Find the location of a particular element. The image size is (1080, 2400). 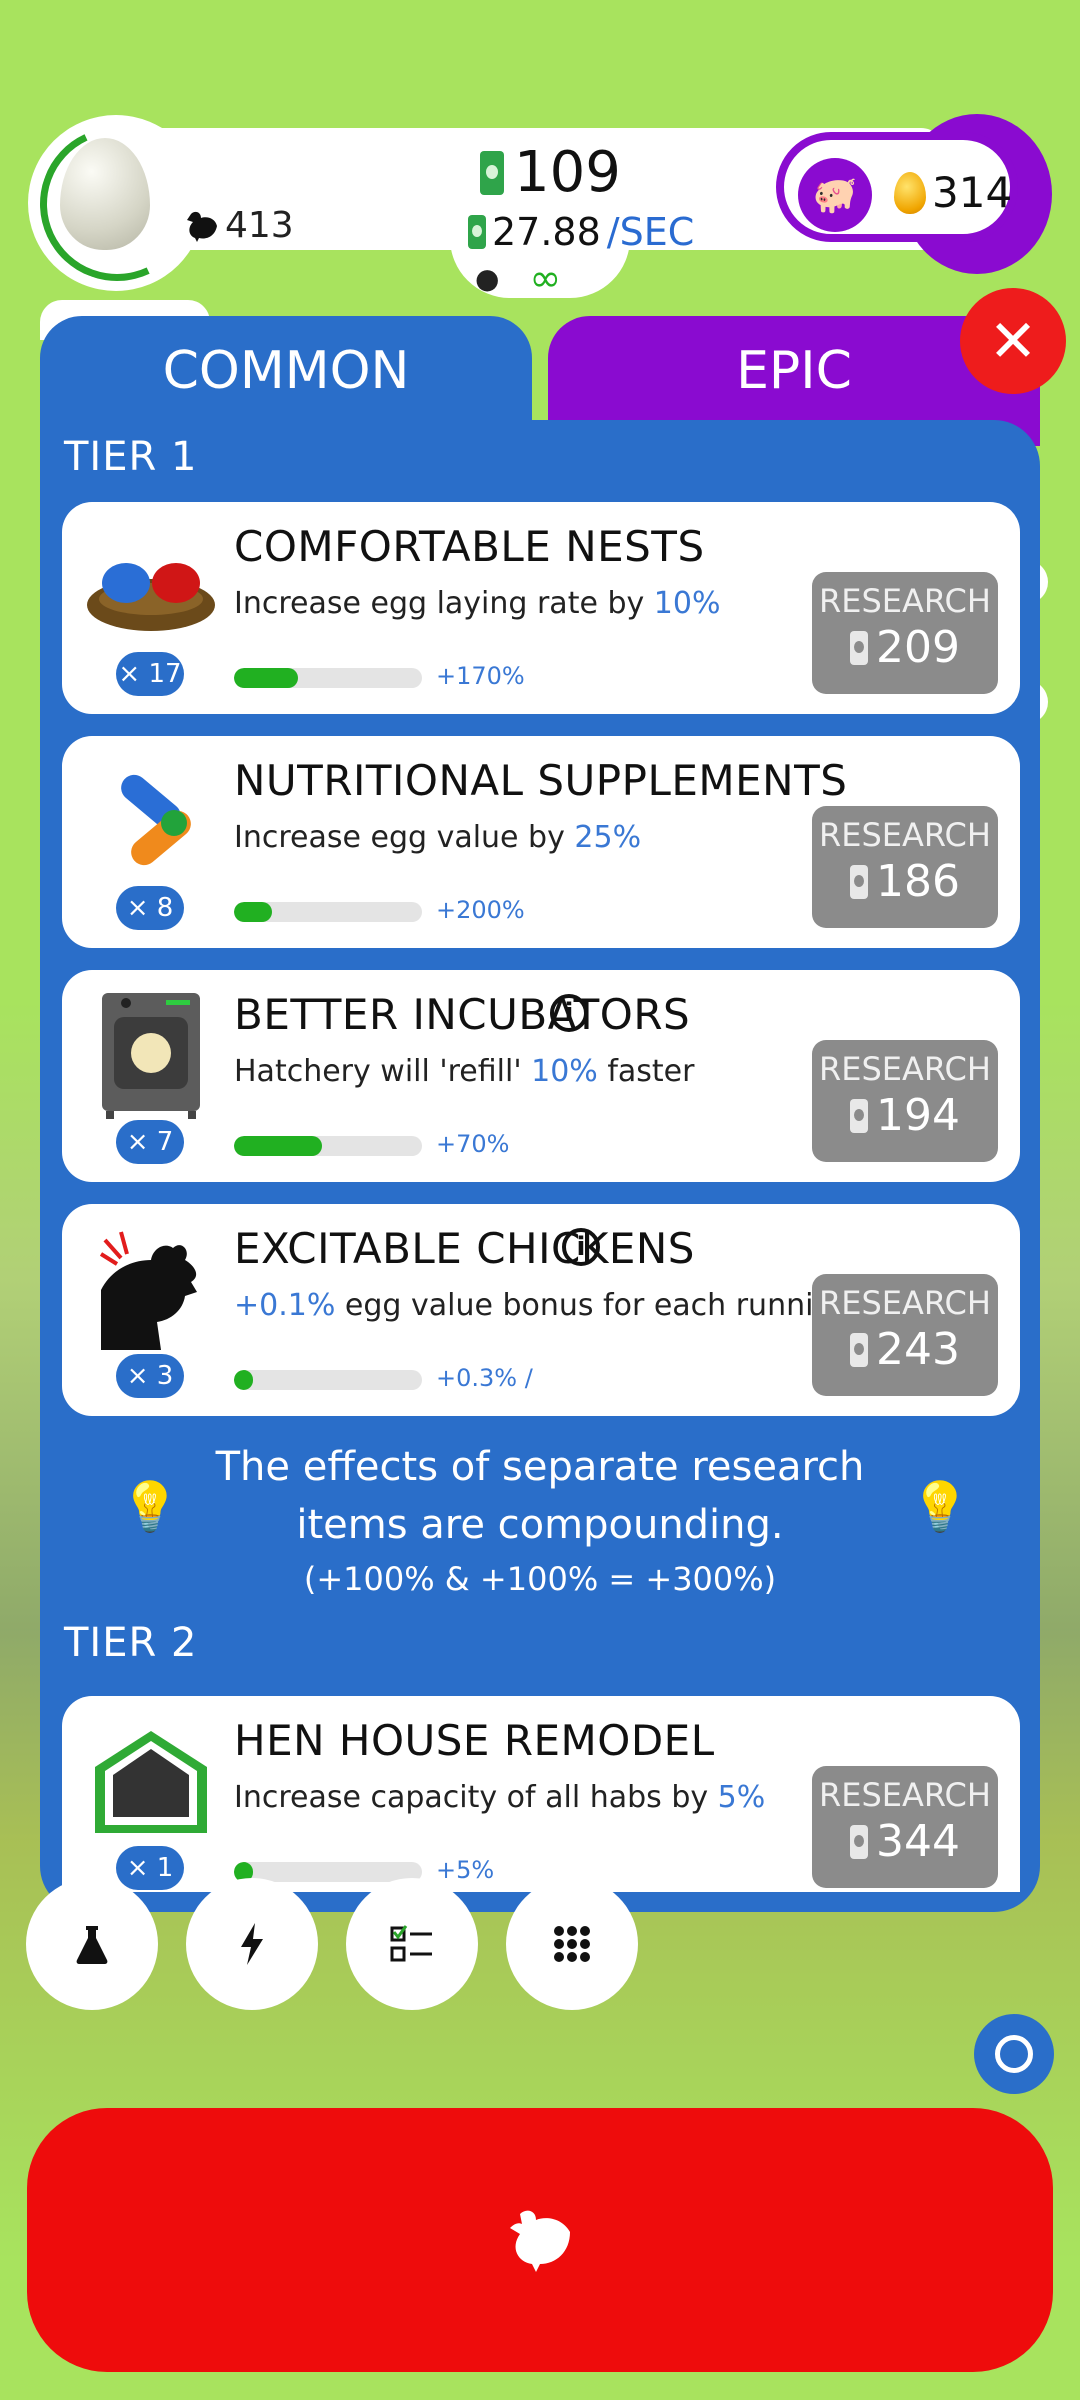

research-button: RESEARCH 243 is located at coordinates (905, 1335).